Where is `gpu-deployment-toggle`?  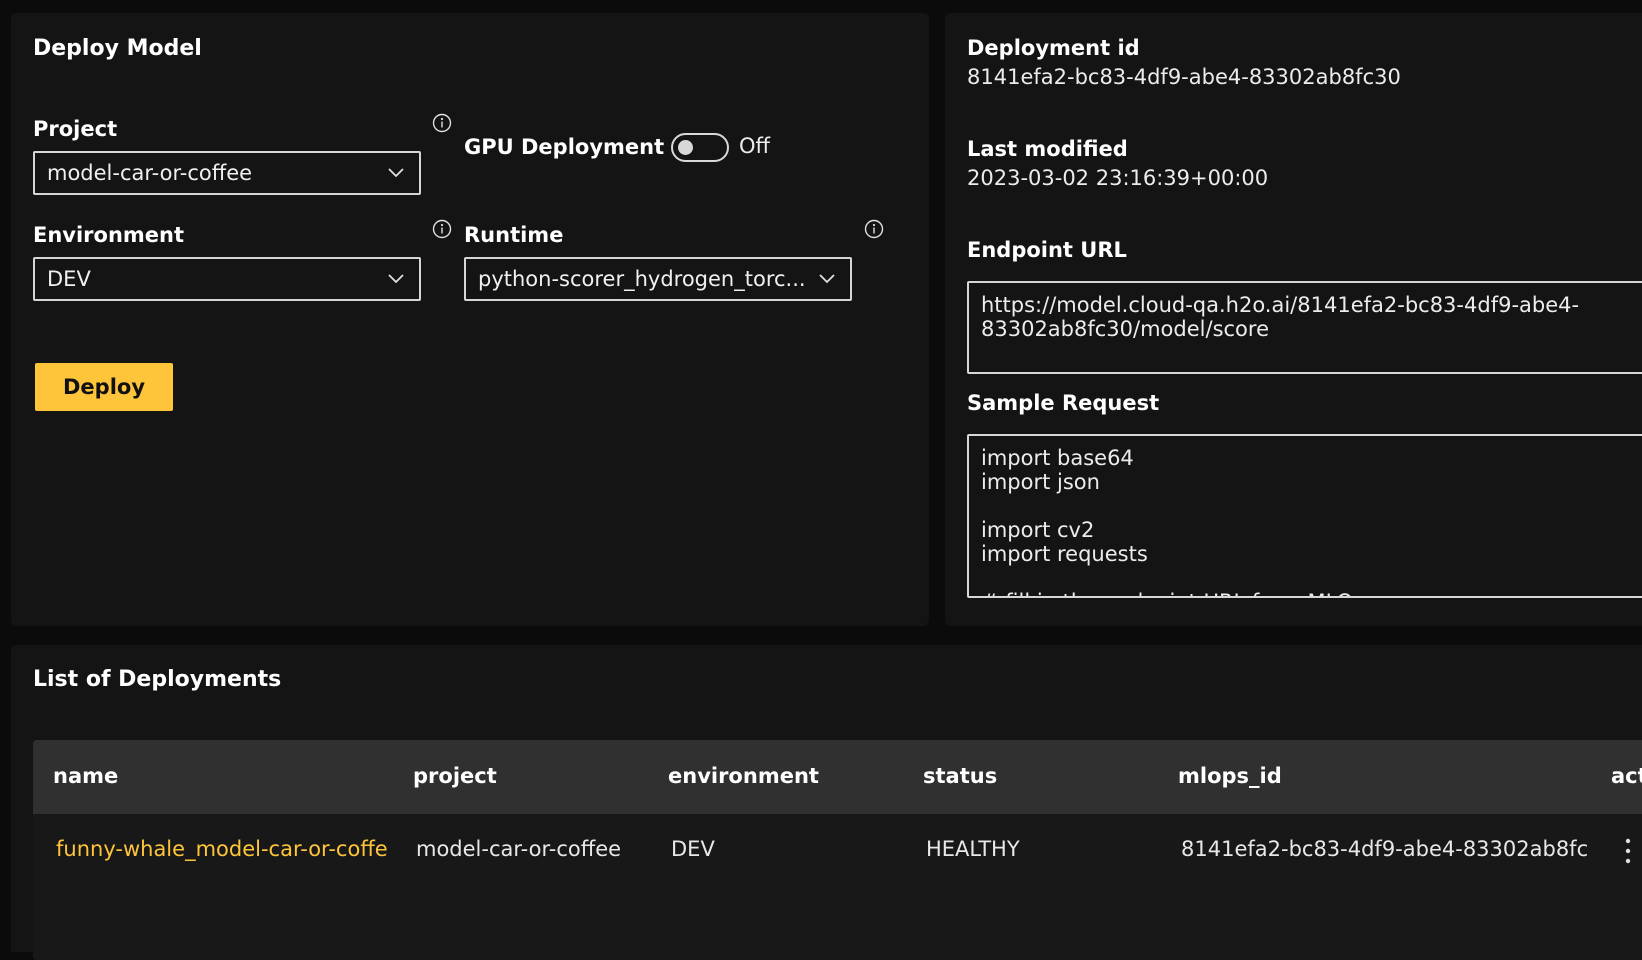
gpu-deployment-toggle is located at coordinates (700, 147).